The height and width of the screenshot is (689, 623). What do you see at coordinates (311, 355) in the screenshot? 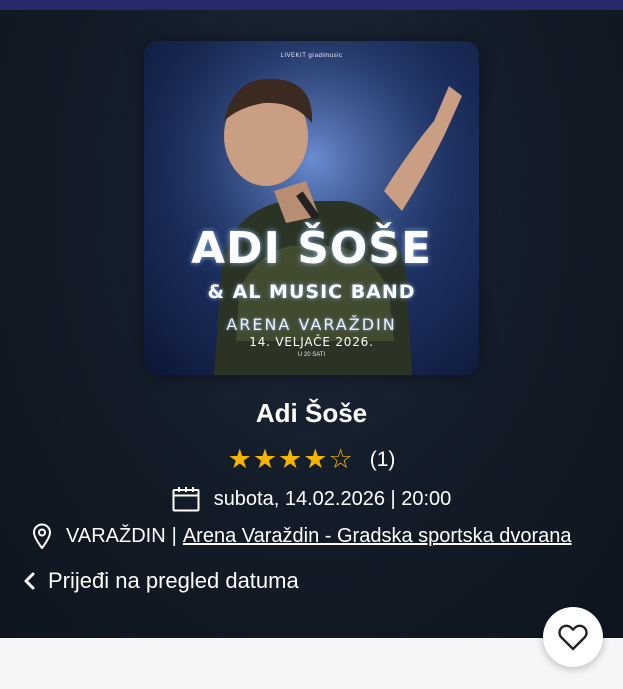
I see `poster-time: U 20 SATI` at bounding box center [311, 355].